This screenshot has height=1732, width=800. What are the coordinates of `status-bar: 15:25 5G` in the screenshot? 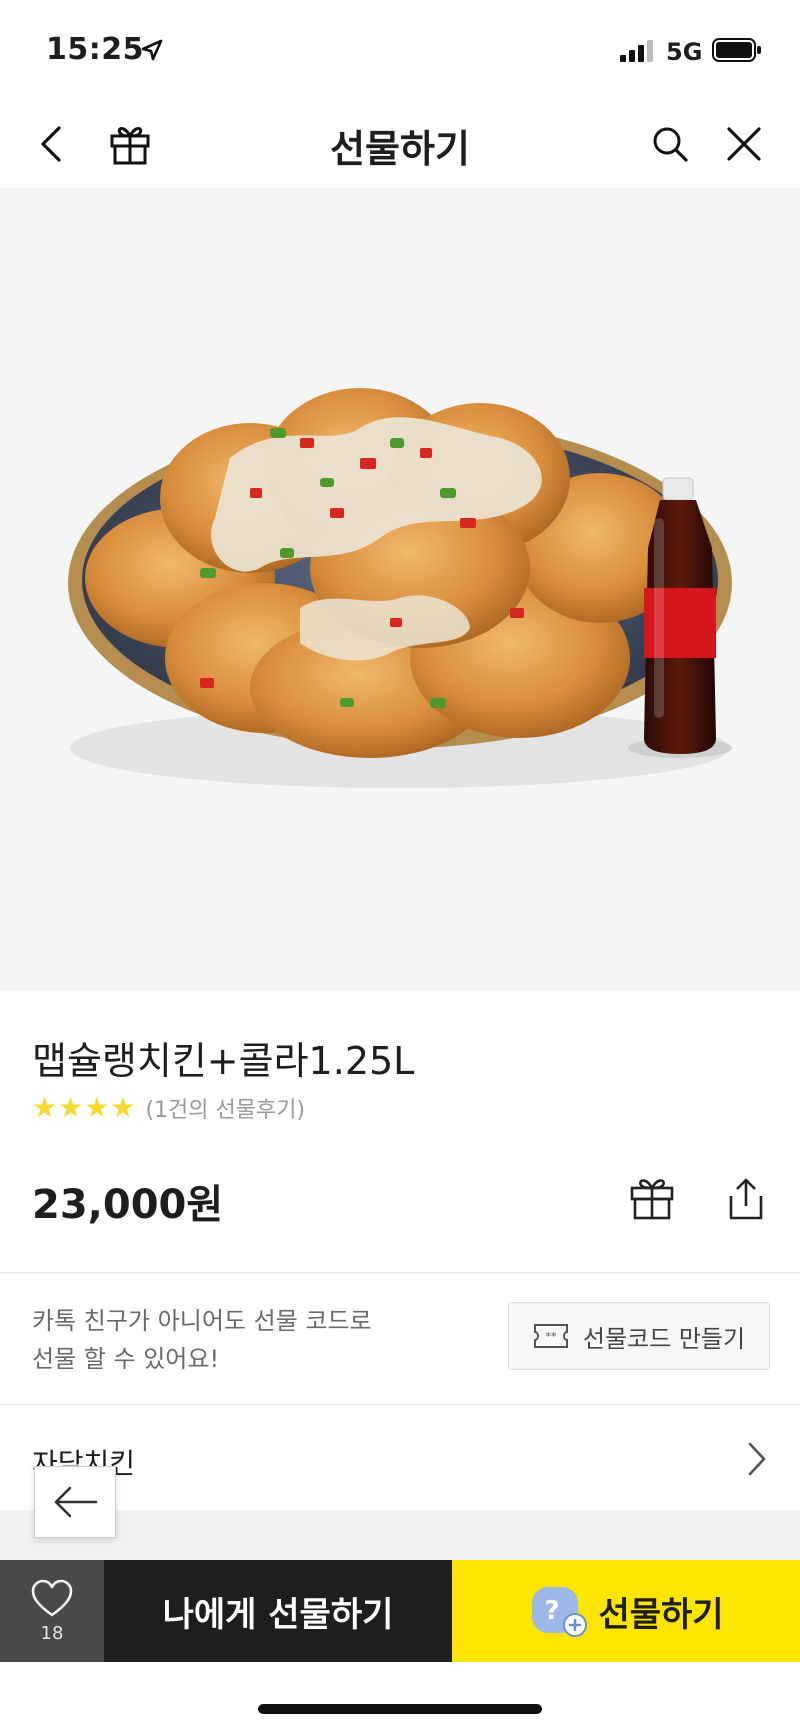 It's located at (400, 50).